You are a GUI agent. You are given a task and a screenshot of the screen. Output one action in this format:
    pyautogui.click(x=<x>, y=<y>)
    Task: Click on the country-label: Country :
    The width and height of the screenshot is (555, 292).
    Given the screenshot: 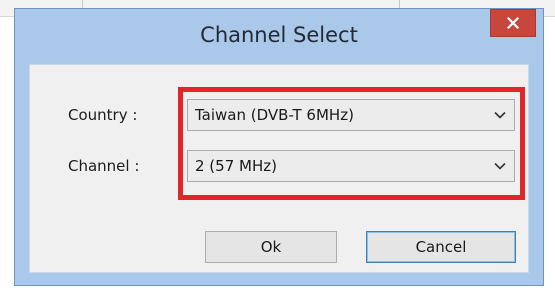 What is the action you would take?
    pyautogui.click(x=103, y=115)
    